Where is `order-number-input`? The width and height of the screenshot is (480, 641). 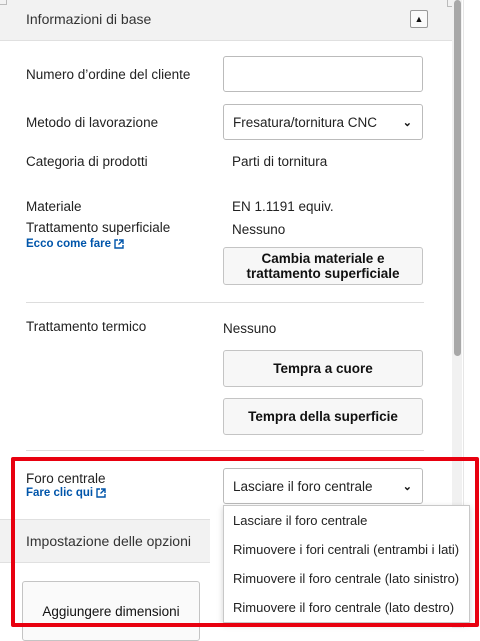 order-number-input is located at coordinates (323, 74).